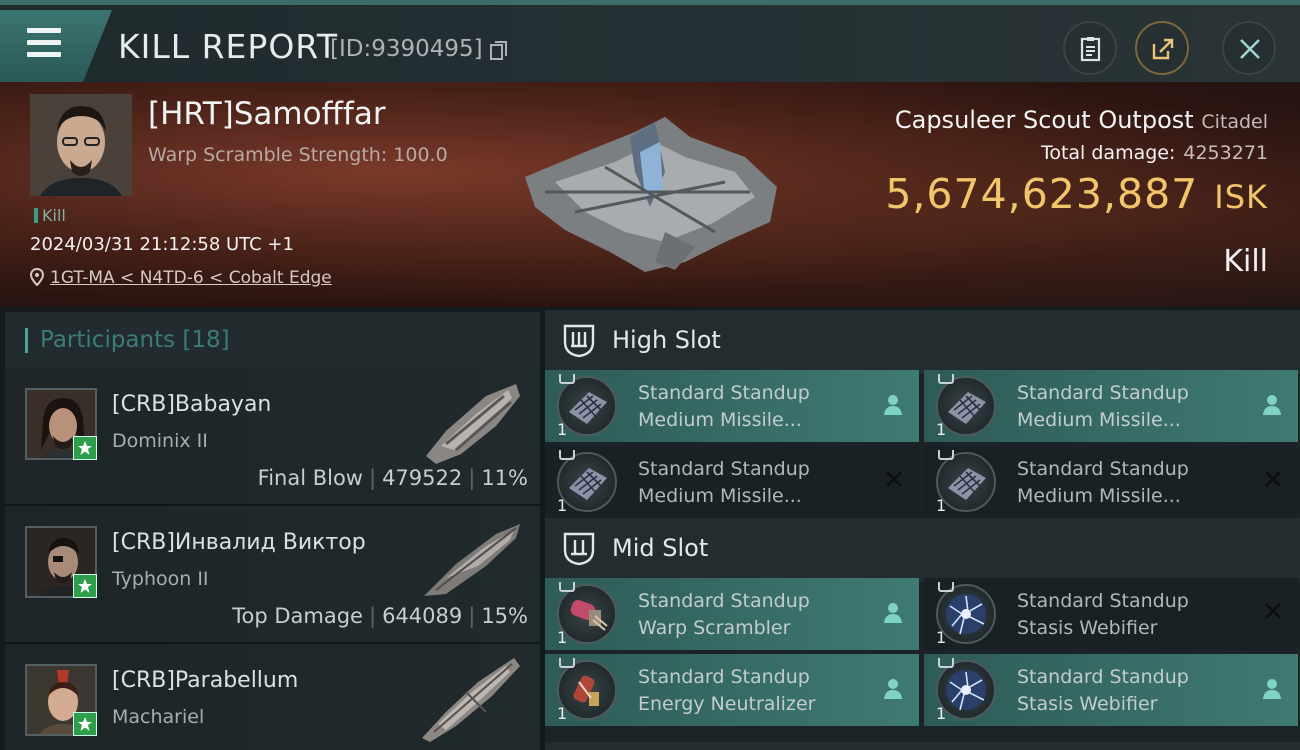  What do you see at coordinates (666, 340) in the screenshot?
I see `high-slot-label: High Slot` at bounding box center [666, 340].